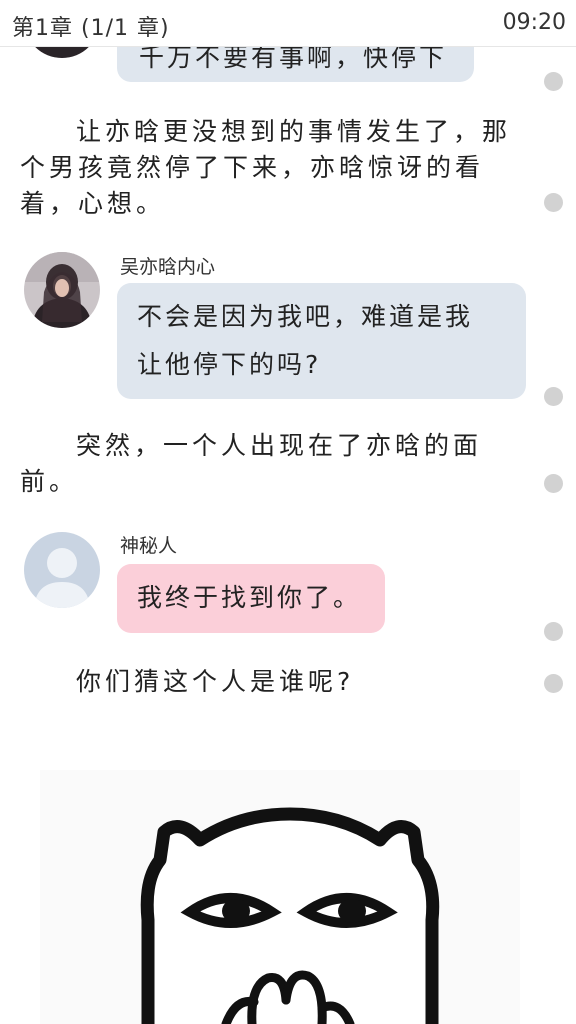 Image resolution: width=576 pixels, height=1024 pixels. I want to click on speaker-name: 神秘人, so click(149, 546).